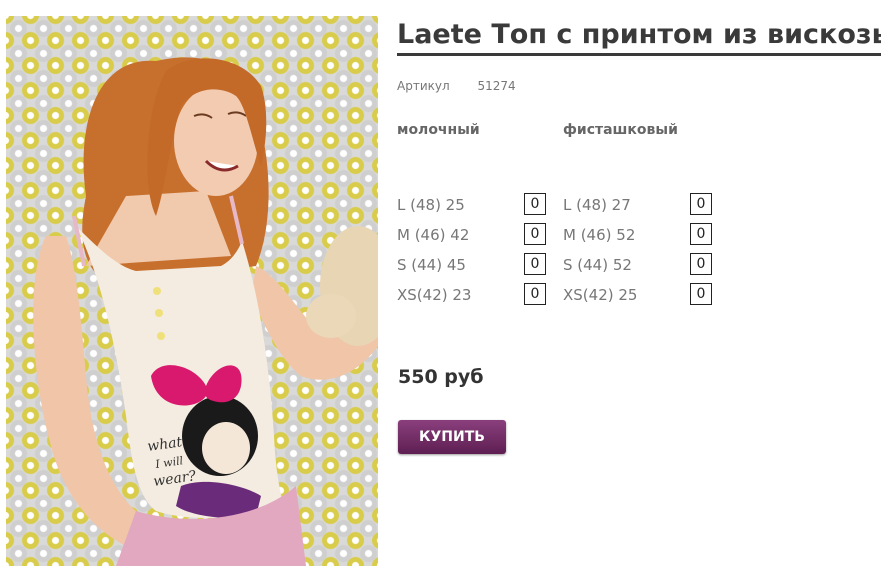  I want to click on size-label: S (44) 52, so click(597, 265).